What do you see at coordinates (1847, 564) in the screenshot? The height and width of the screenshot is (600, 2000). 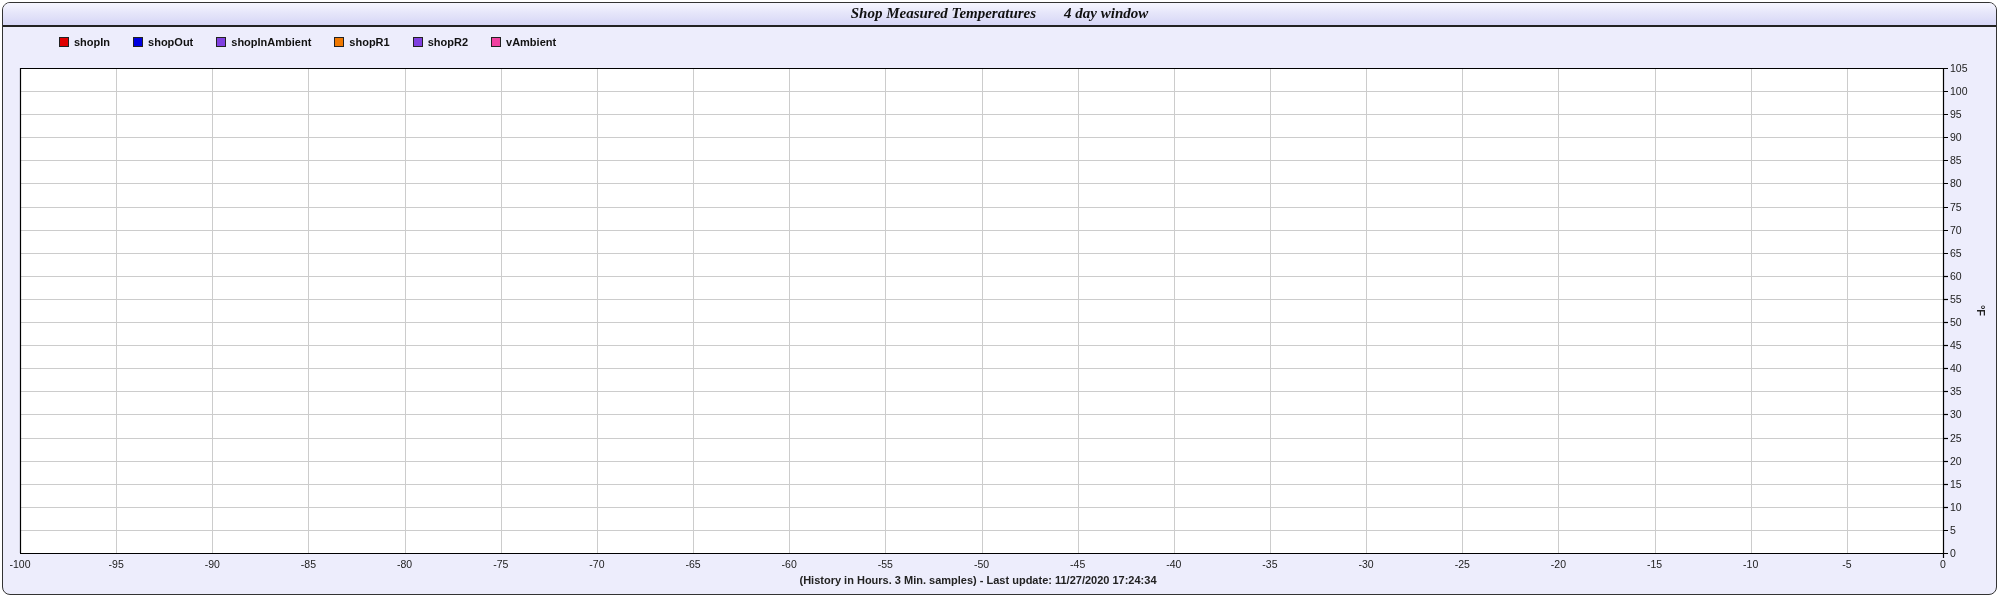 I see `x-tick-label: -5` at bounding box center [1847, 564].